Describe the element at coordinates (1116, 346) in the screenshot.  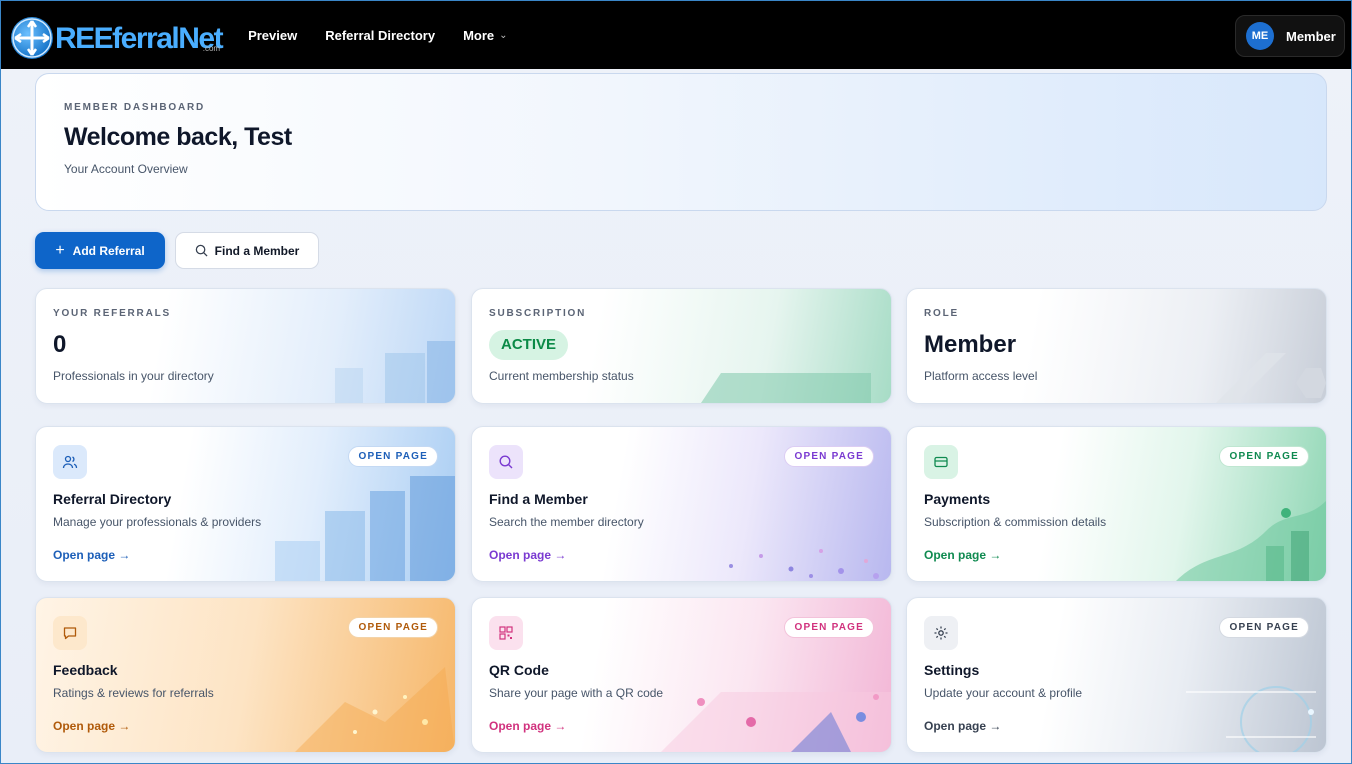
I see `stat-card-role: ROLE Member Platform access level` at that location.